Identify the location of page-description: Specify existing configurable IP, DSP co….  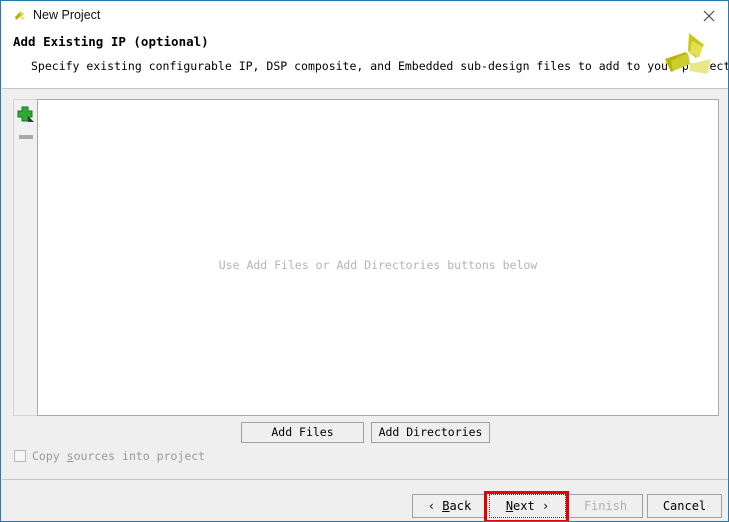
(380, 66).